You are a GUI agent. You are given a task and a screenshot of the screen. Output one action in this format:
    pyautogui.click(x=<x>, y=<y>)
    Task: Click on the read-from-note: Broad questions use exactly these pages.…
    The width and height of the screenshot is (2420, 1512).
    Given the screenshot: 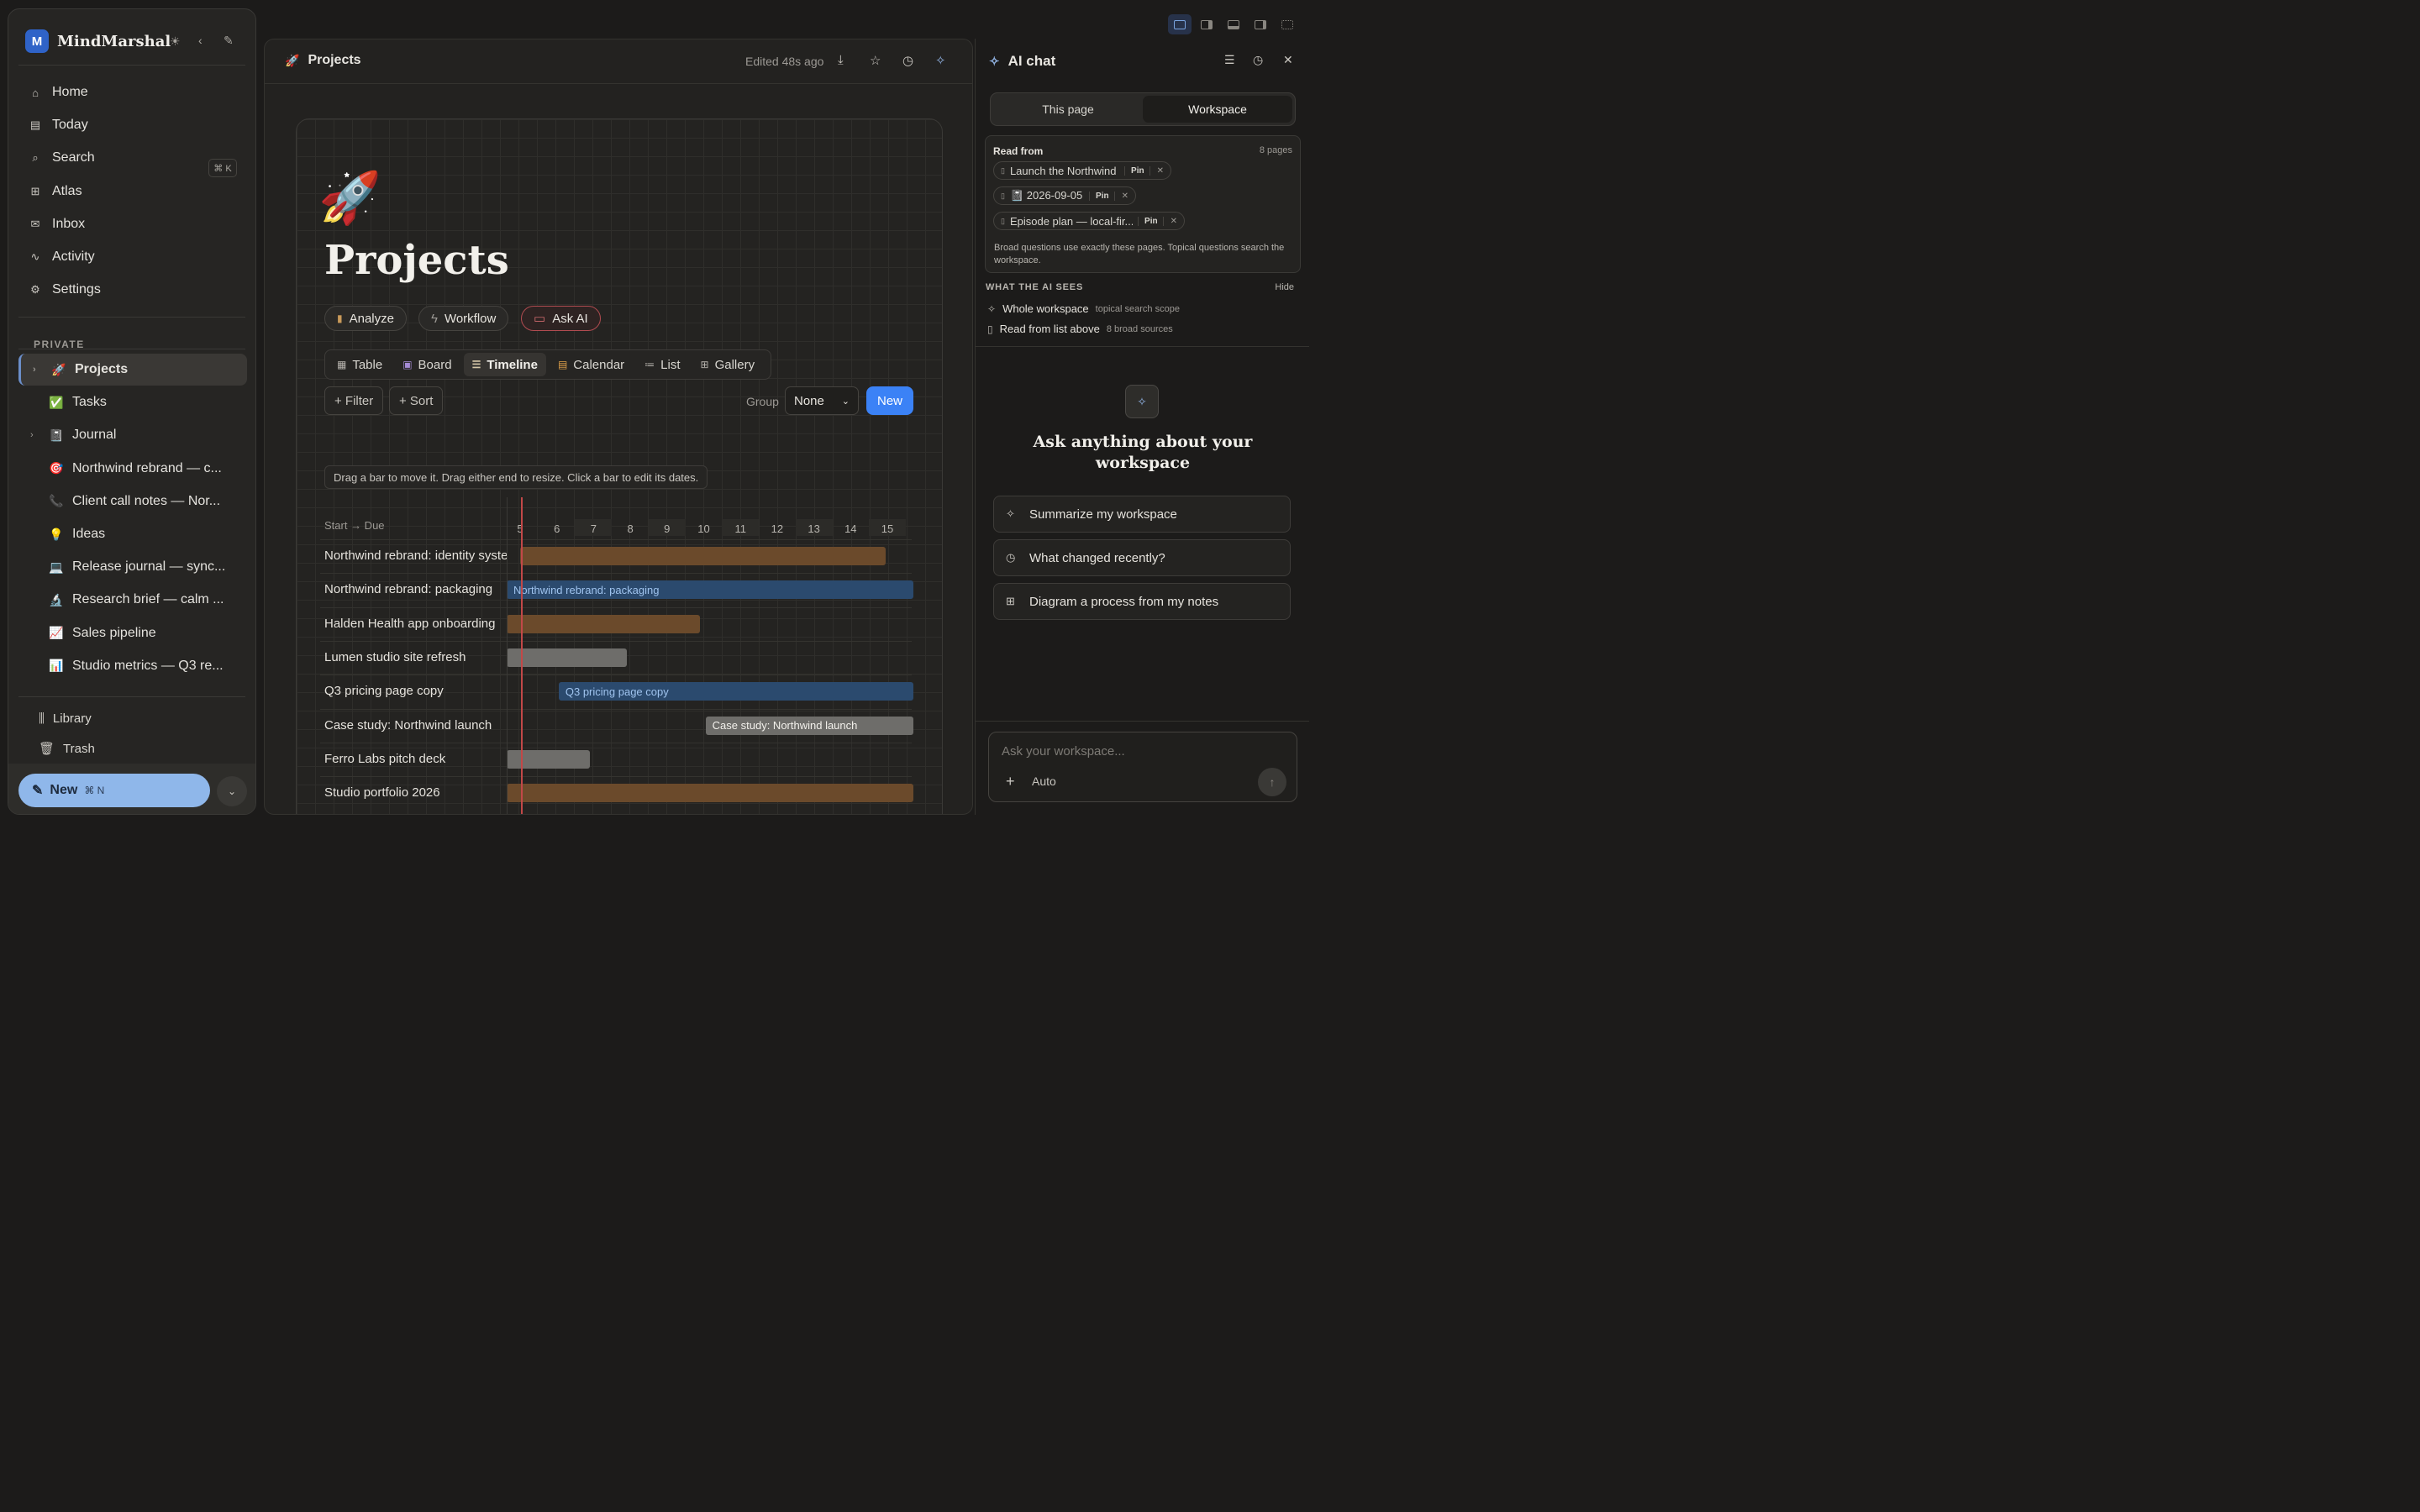 What is the action you would take?
    pyautogui.click(x=1139, y=254)
    